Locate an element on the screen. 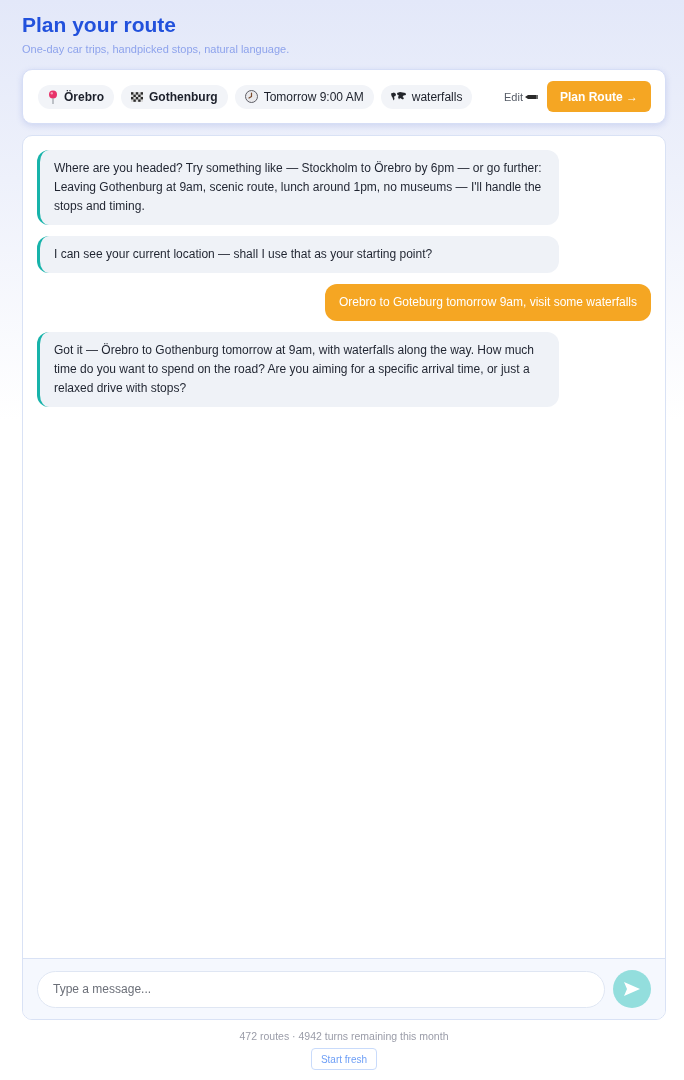  usage-text: 472 routes · 4942 turns remaining this month is located at coordinates (344, 1036).